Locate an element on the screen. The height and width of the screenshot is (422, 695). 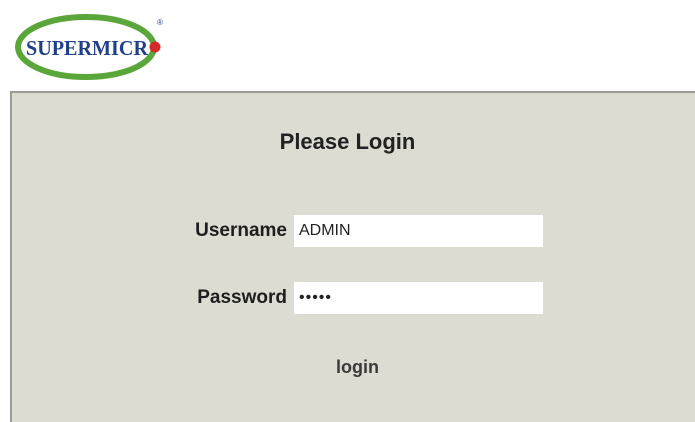
password-input is located at coordinates (418, 298).